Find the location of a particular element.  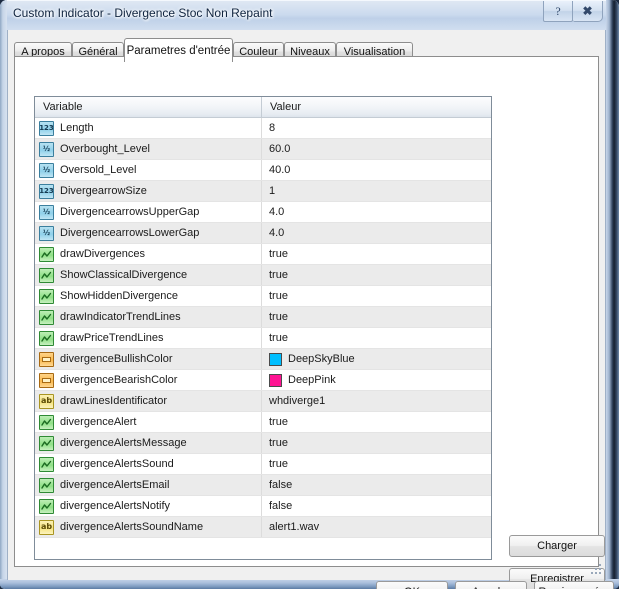

parameter-row: 123 Length 8 is located at coordinates (263, 128).